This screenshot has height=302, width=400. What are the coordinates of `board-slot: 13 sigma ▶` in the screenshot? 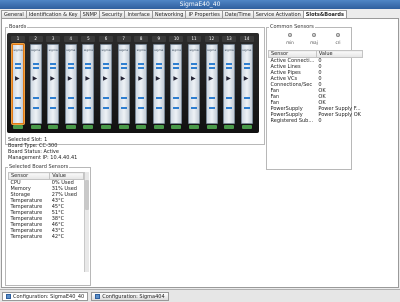 It's located at (229, 83).